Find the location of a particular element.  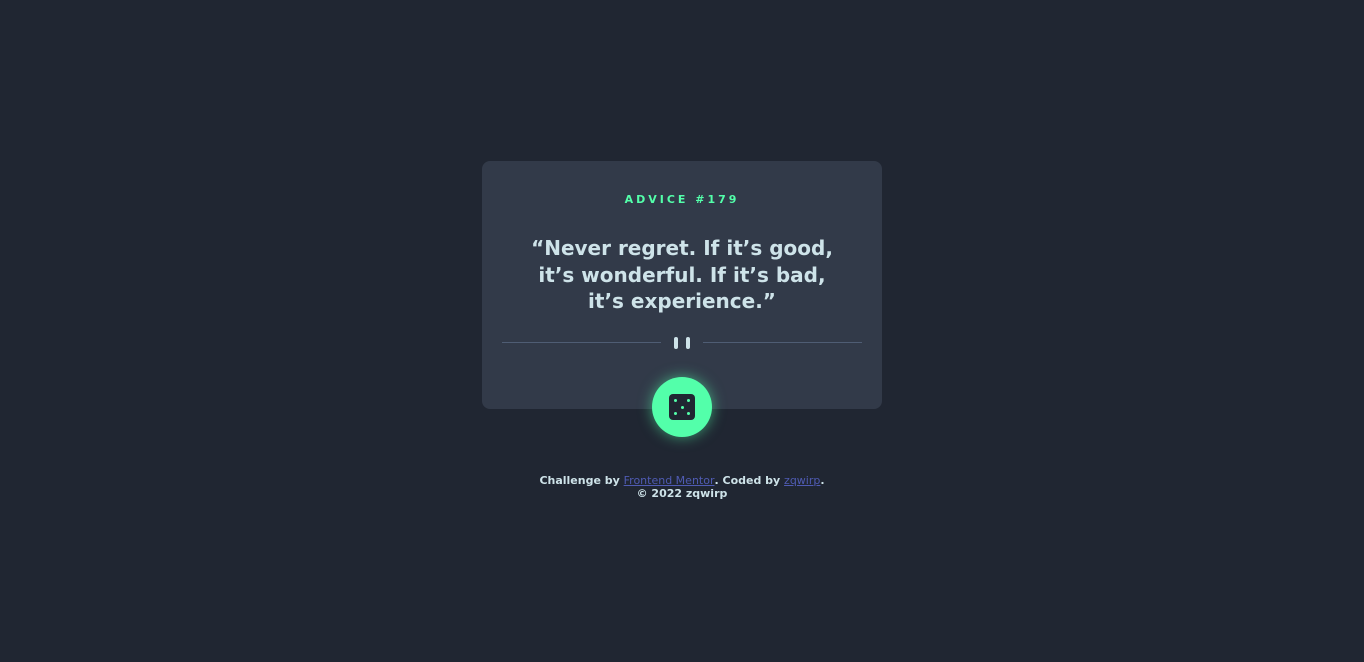

coded-prefix: . Coded by is located at coordinates (749, 480).